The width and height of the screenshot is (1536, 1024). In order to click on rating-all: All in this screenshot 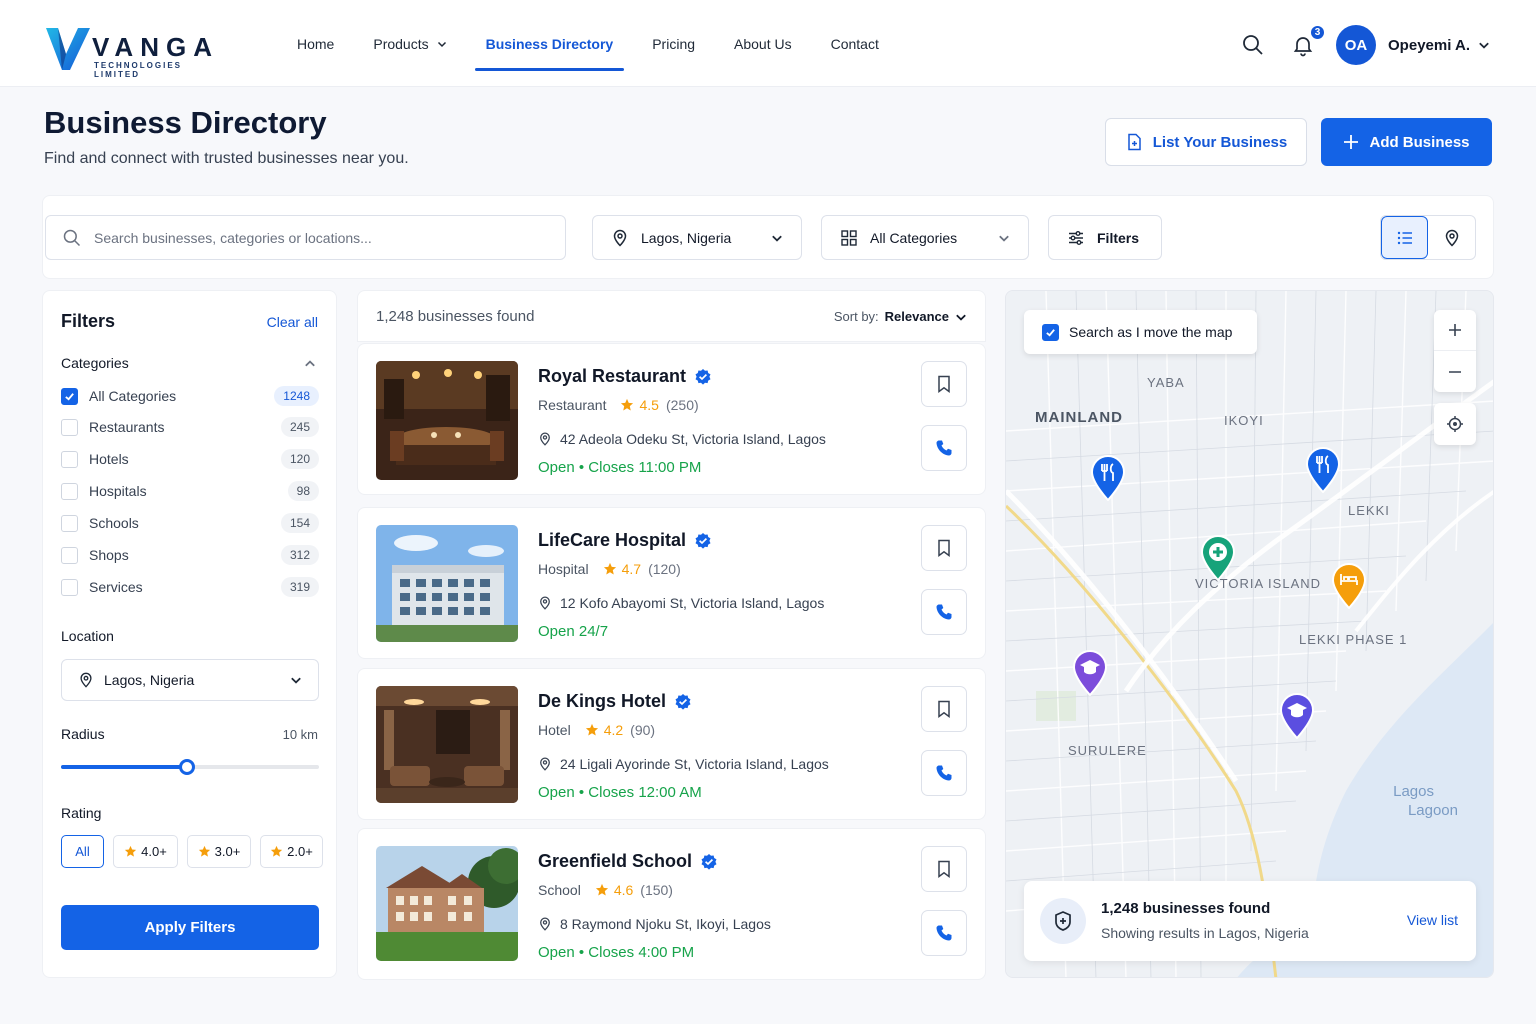, I will do `click(82, 851)`.